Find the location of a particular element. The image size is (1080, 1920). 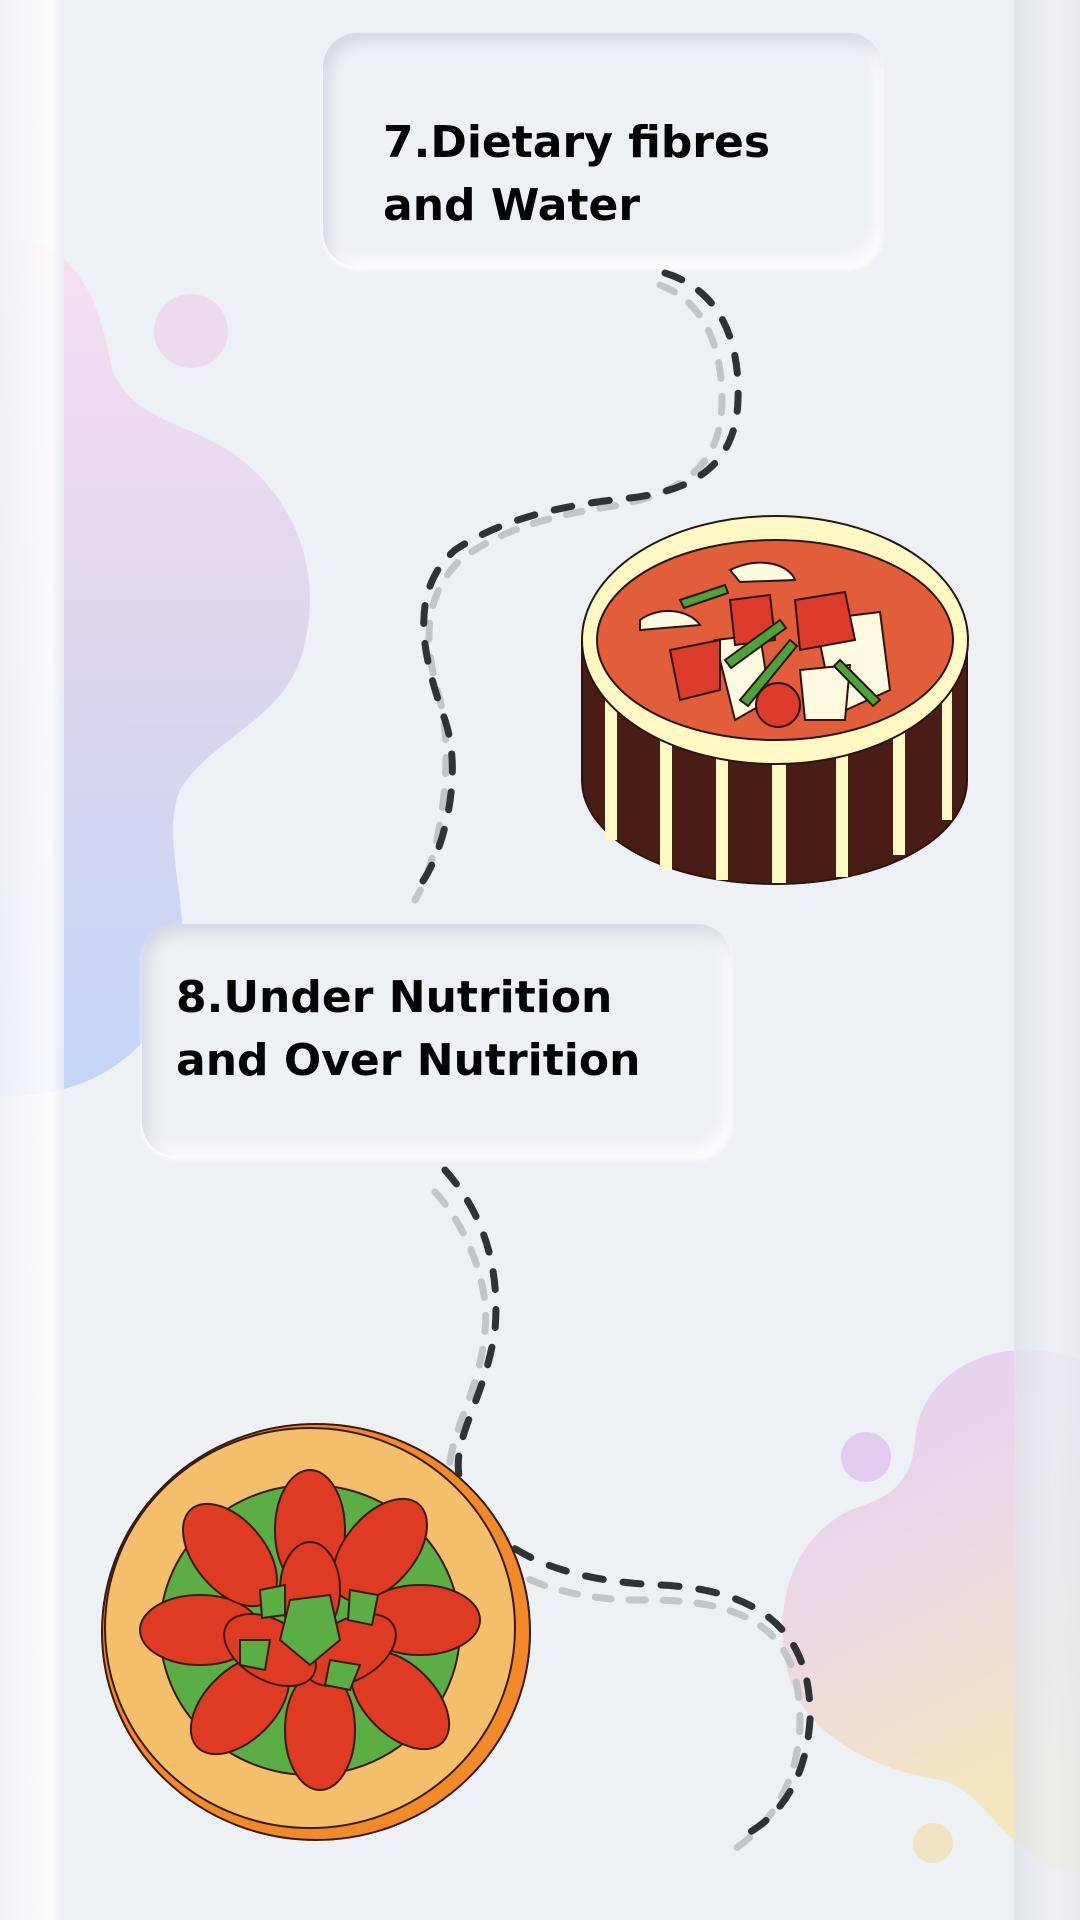

curry-bowl-illustration is located at coordinates (775, 700).